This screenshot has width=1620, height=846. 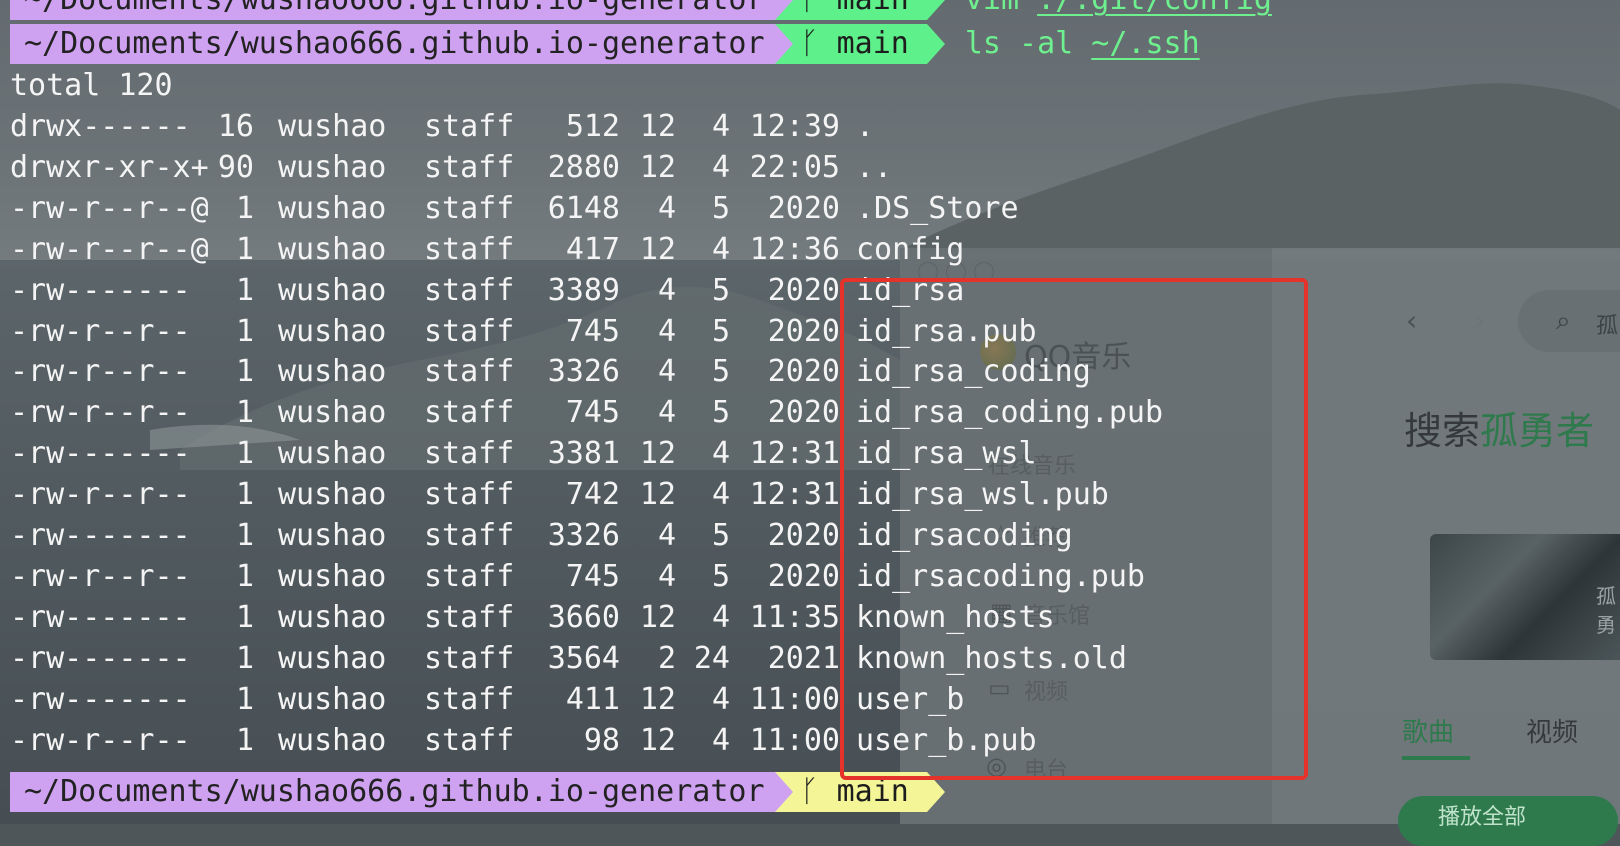 I want to click on listing-size: 3564, so click(x=583, y=658).